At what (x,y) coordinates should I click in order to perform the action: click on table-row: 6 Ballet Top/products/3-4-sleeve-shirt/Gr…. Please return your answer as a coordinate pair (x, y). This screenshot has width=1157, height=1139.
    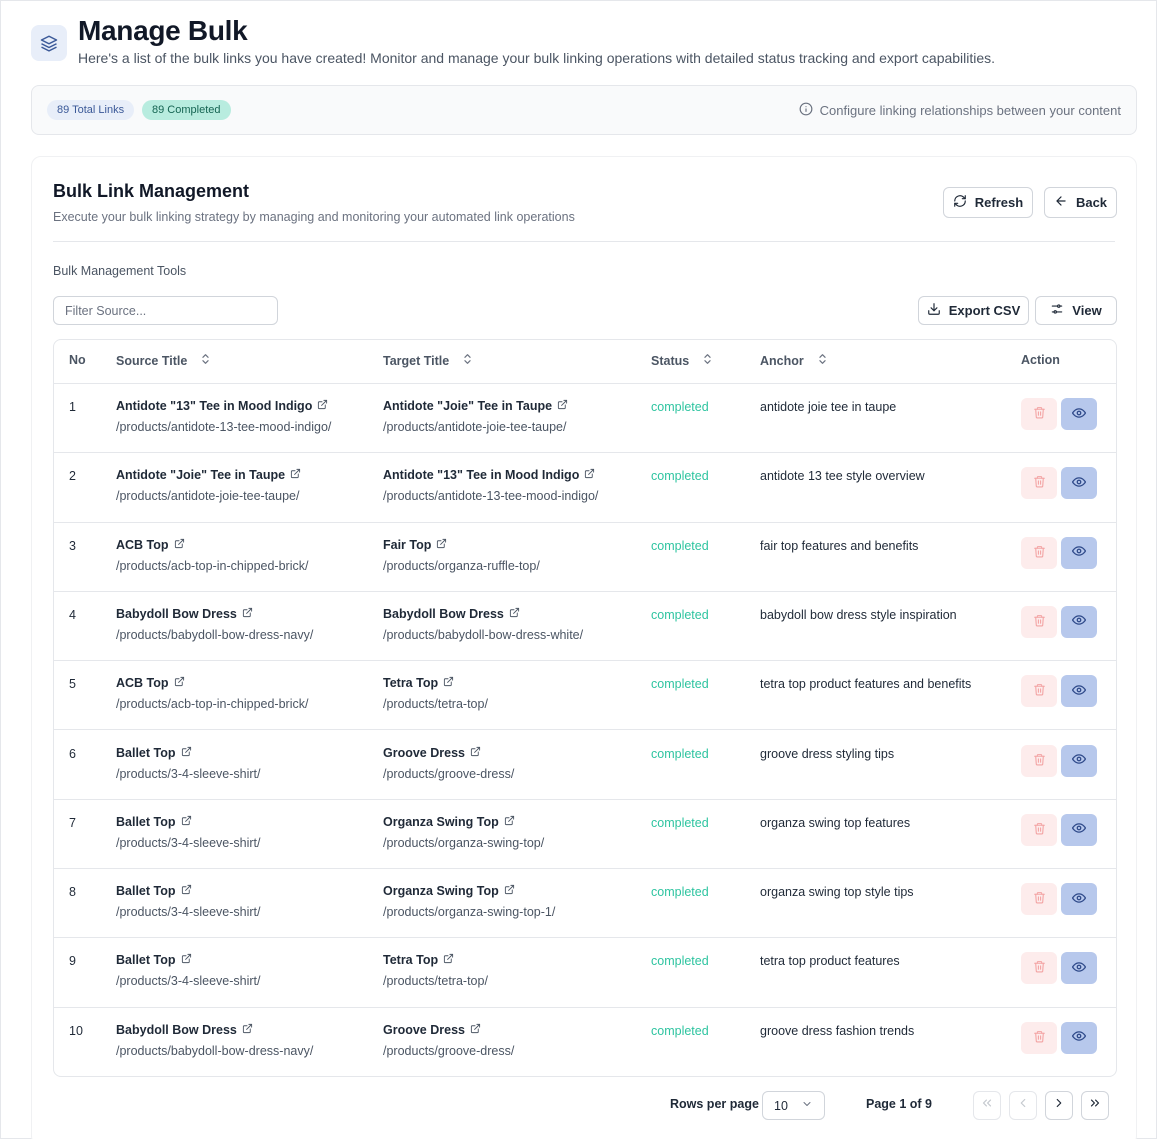
    Looking at the image, I should click on (585, 765).